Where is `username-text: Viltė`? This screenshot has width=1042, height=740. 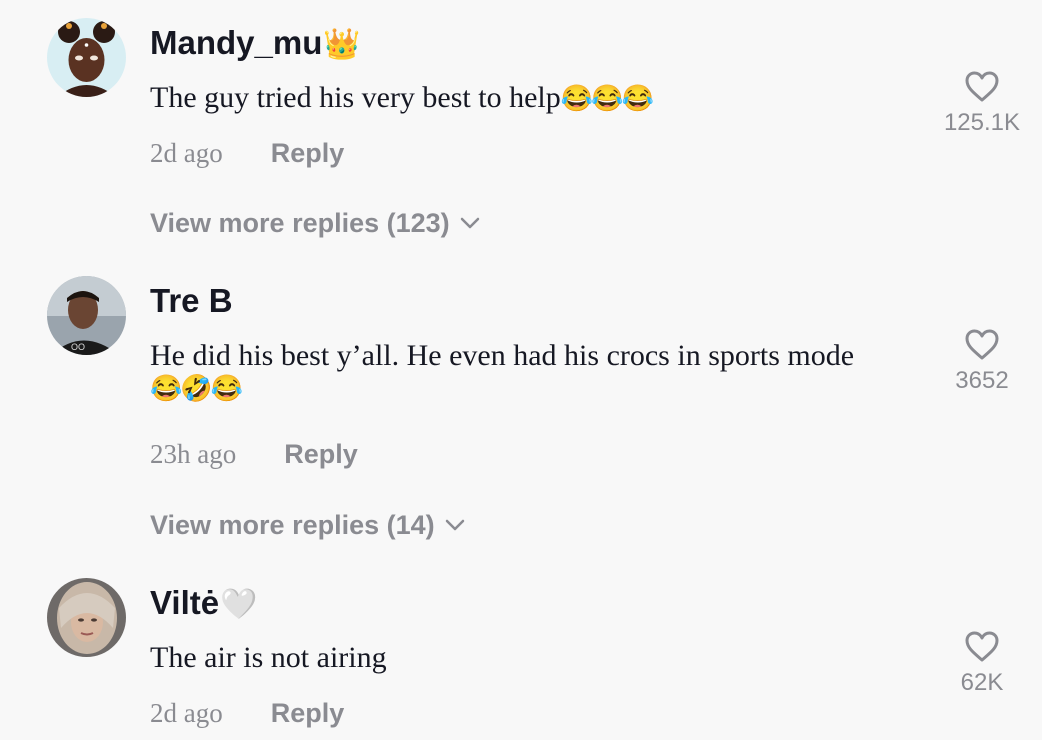 username-text: Viltė is located at coordinates (185, 602).